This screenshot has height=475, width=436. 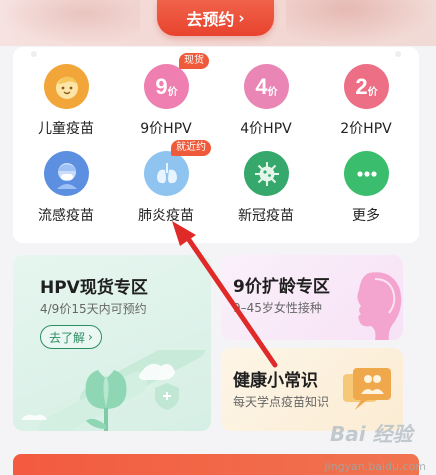 I want to click on tips-title: 健康小常识, so click(x=275, y=381).